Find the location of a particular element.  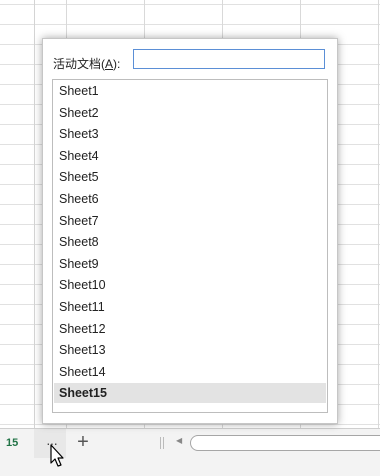

active-document-input is located at coordinates (229, 59).